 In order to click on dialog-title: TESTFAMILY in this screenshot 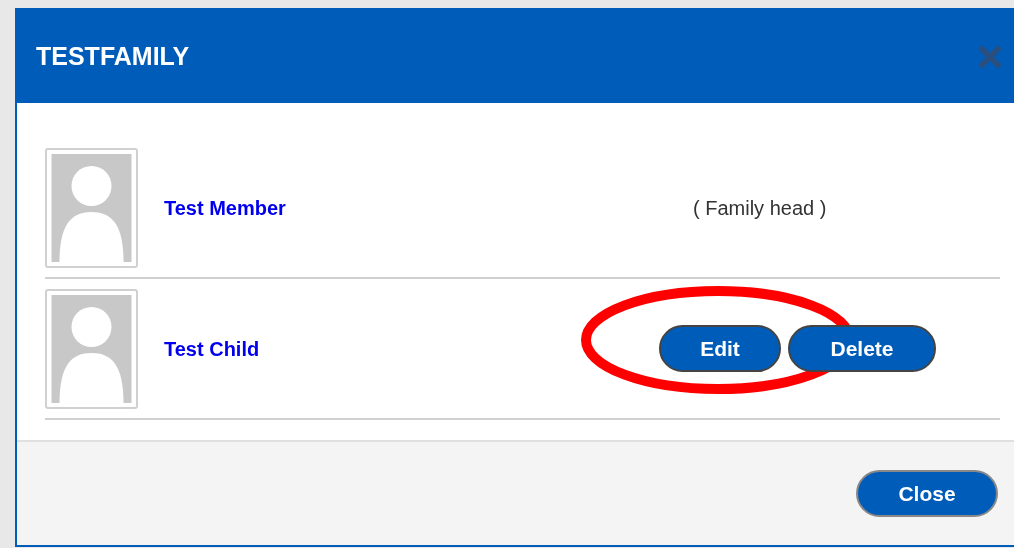, I will do `click(113, 56)`.